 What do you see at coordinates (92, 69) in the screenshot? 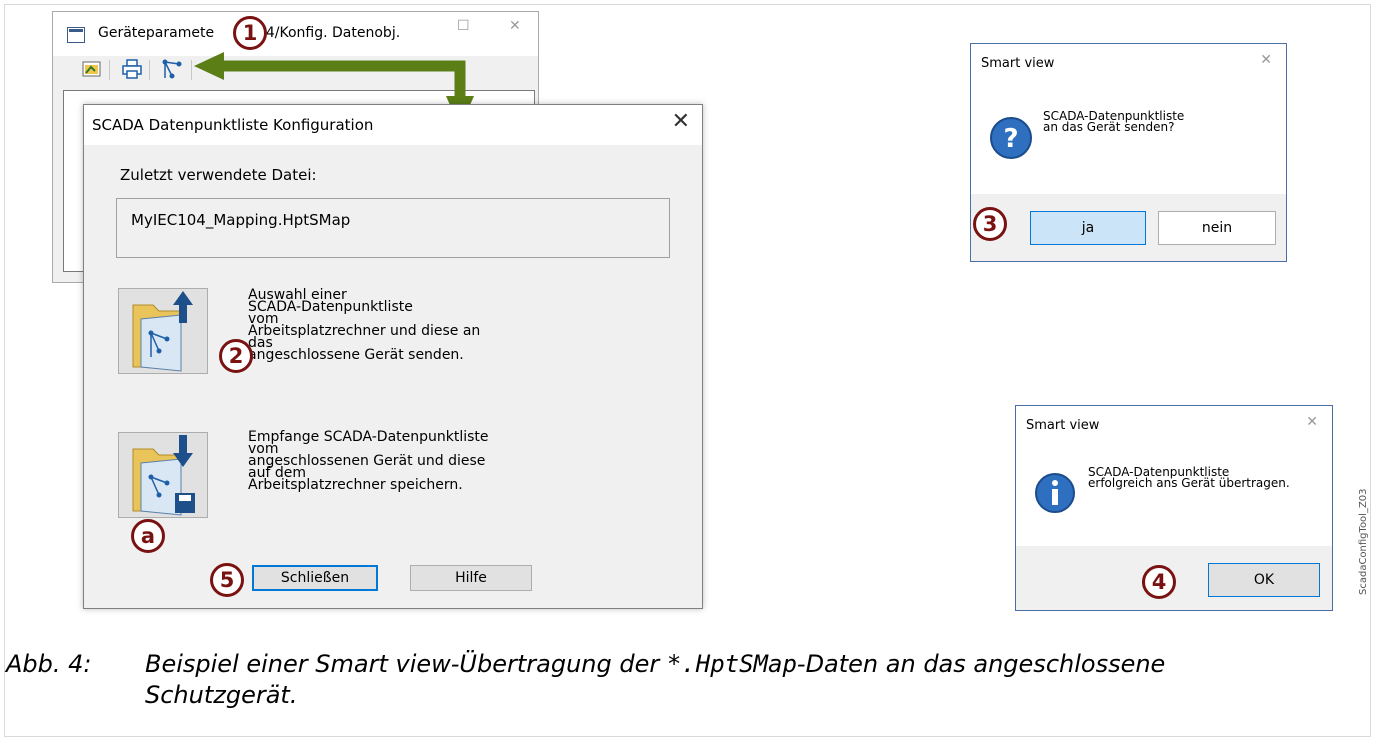
I see `edit-icon` at bounding box center [92, 69].